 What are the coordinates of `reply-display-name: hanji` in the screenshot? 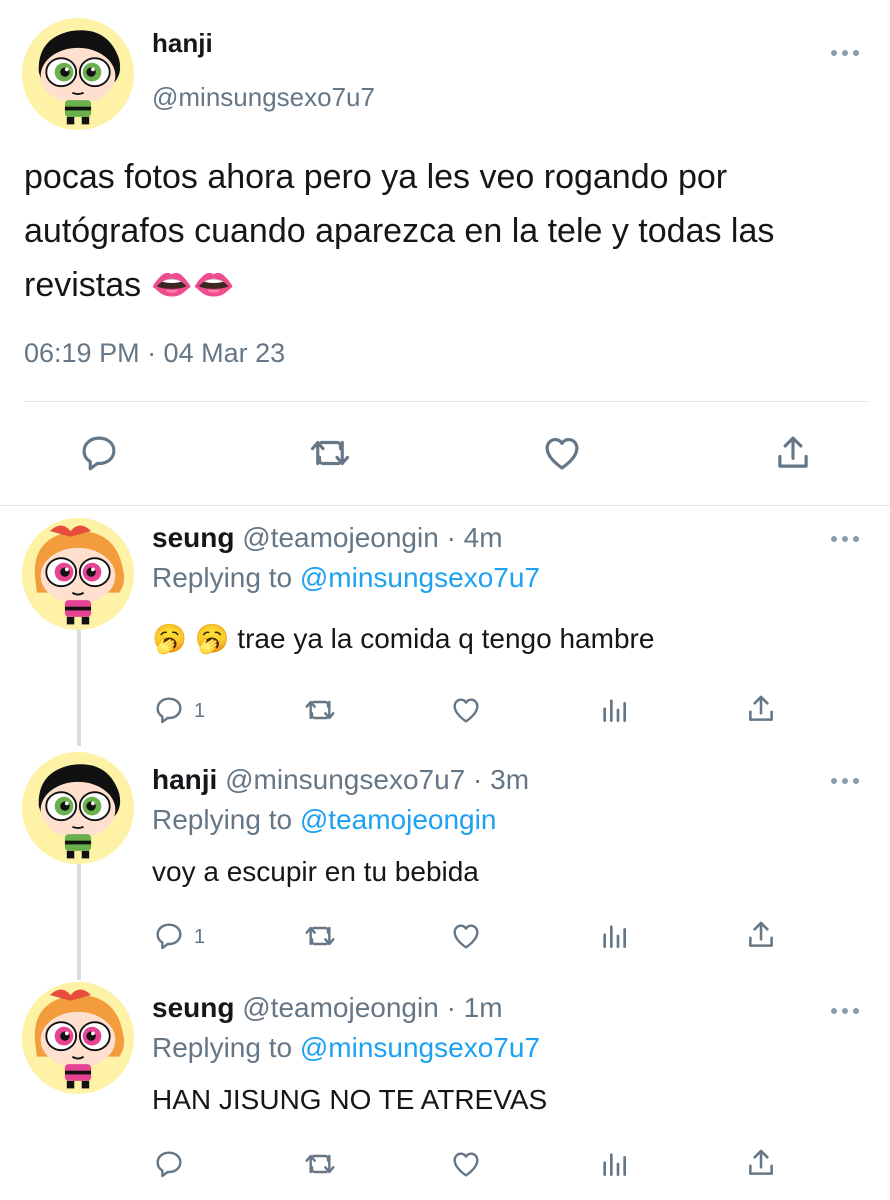 It's located at (184, 779).